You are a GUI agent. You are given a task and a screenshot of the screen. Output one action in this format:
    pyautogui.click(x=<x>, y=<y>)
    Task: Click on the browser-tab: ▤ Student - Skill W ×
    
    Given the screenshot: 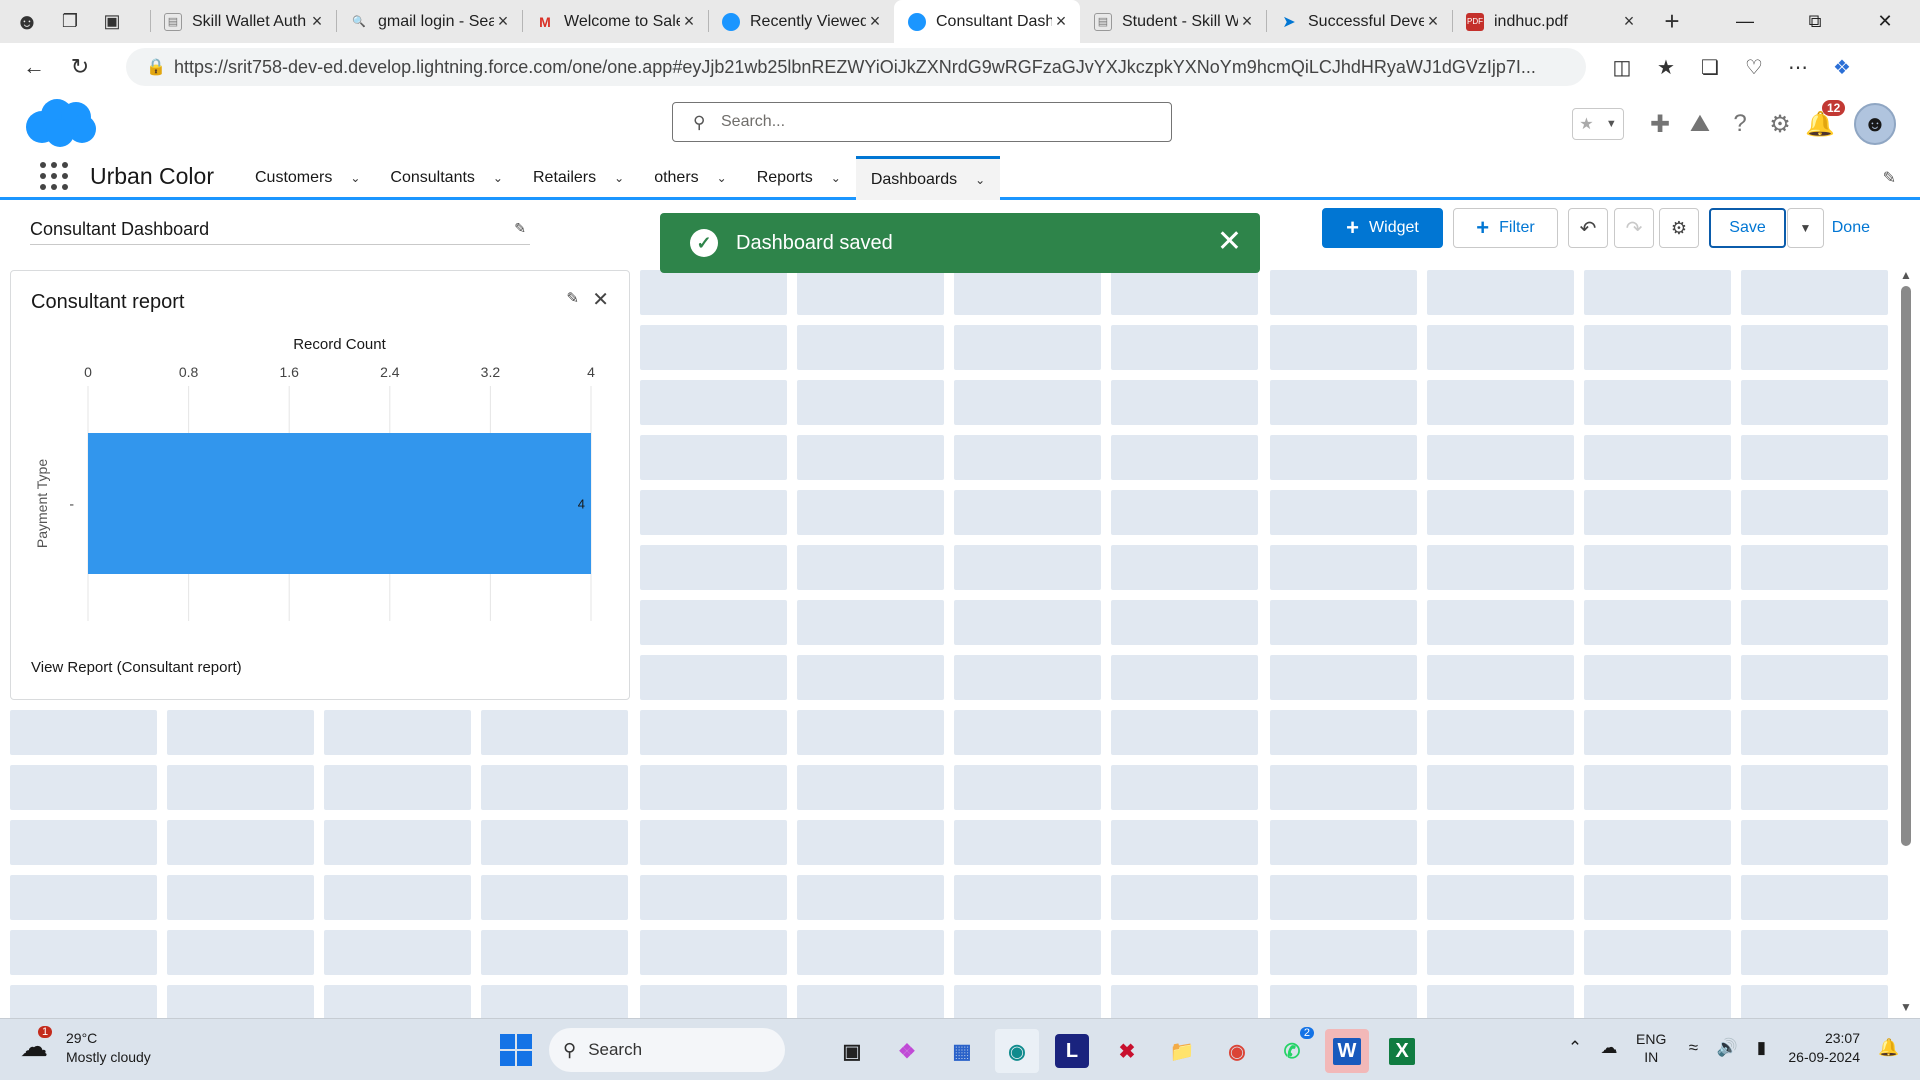 What is the action you would take?
    pyautogui.click(x=1173, y=21)
    